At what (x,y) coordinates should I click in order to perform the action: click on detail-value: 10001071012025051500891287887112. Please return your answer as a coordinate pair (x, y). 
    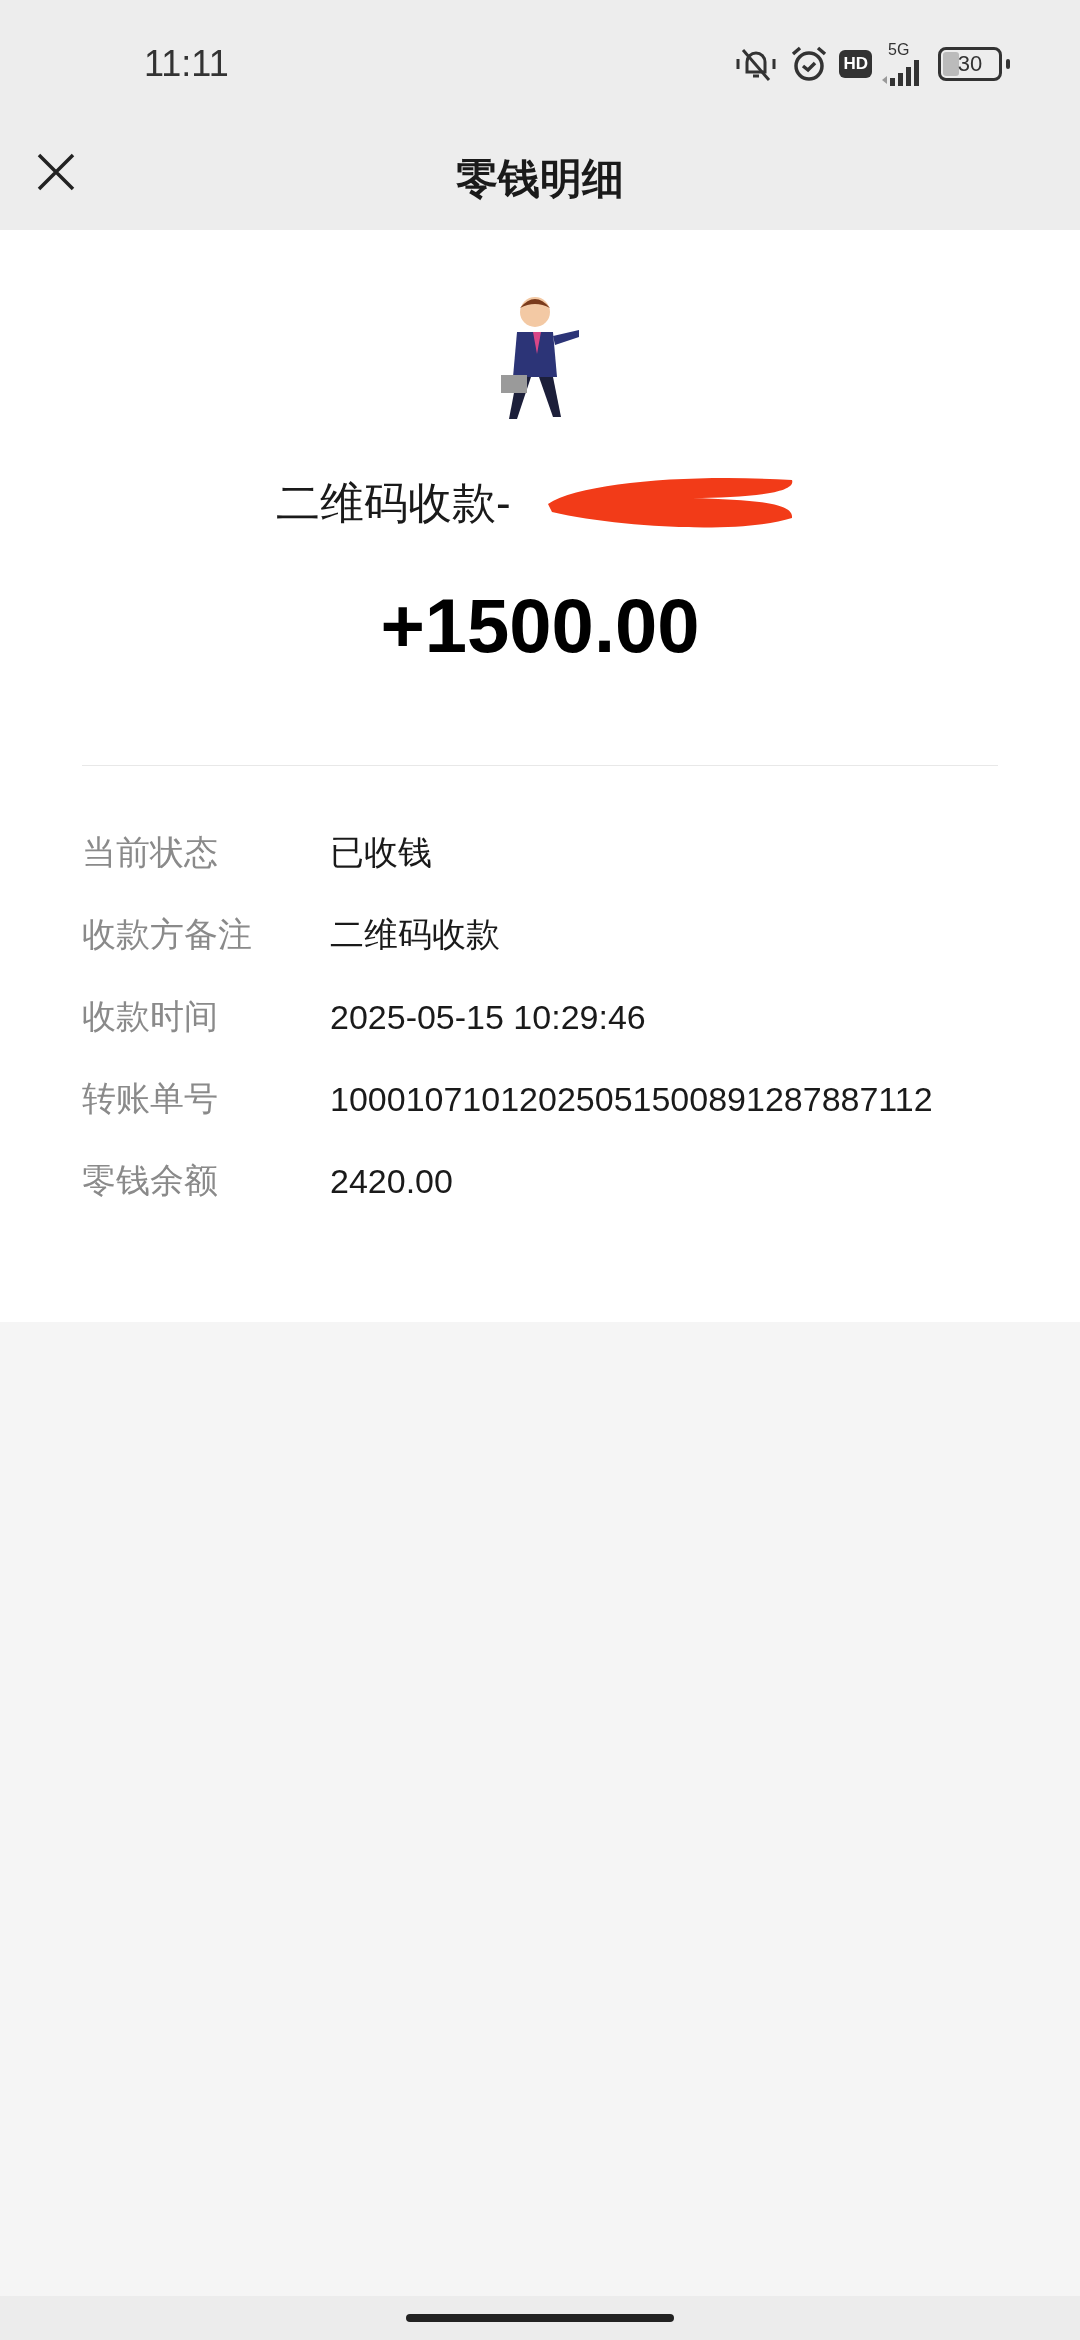
    Looking at the image, I should click on (631, 1099).